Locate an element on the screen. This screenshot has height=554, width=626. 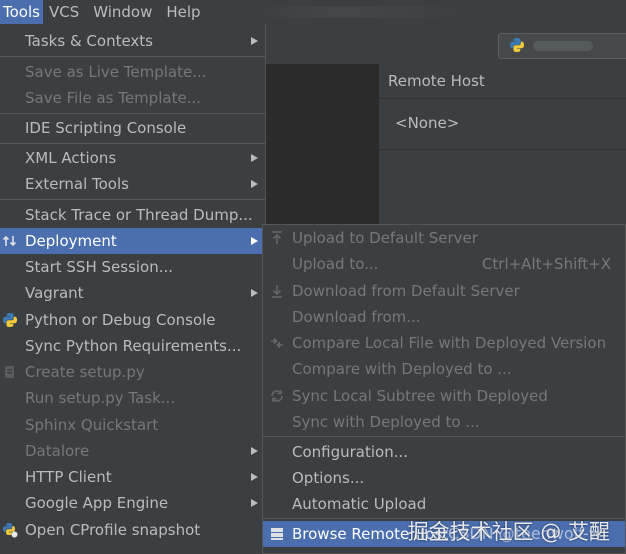
menu-vcs: VCS is located at coordinates (65, 12).